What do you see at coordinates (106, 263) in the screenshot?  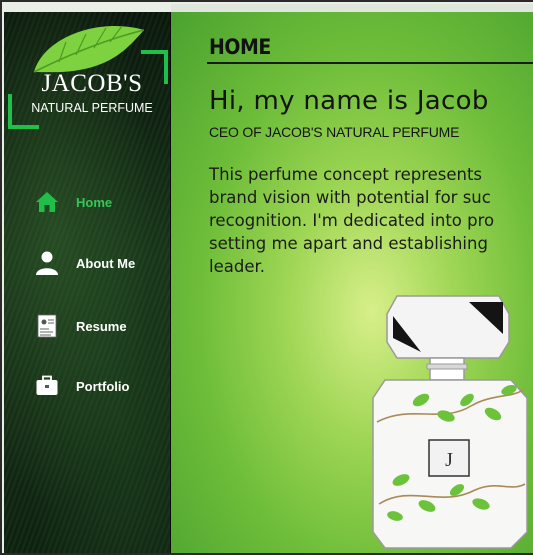 I see `sidebar-item-label: About Me` at bounding box center [106, 263].